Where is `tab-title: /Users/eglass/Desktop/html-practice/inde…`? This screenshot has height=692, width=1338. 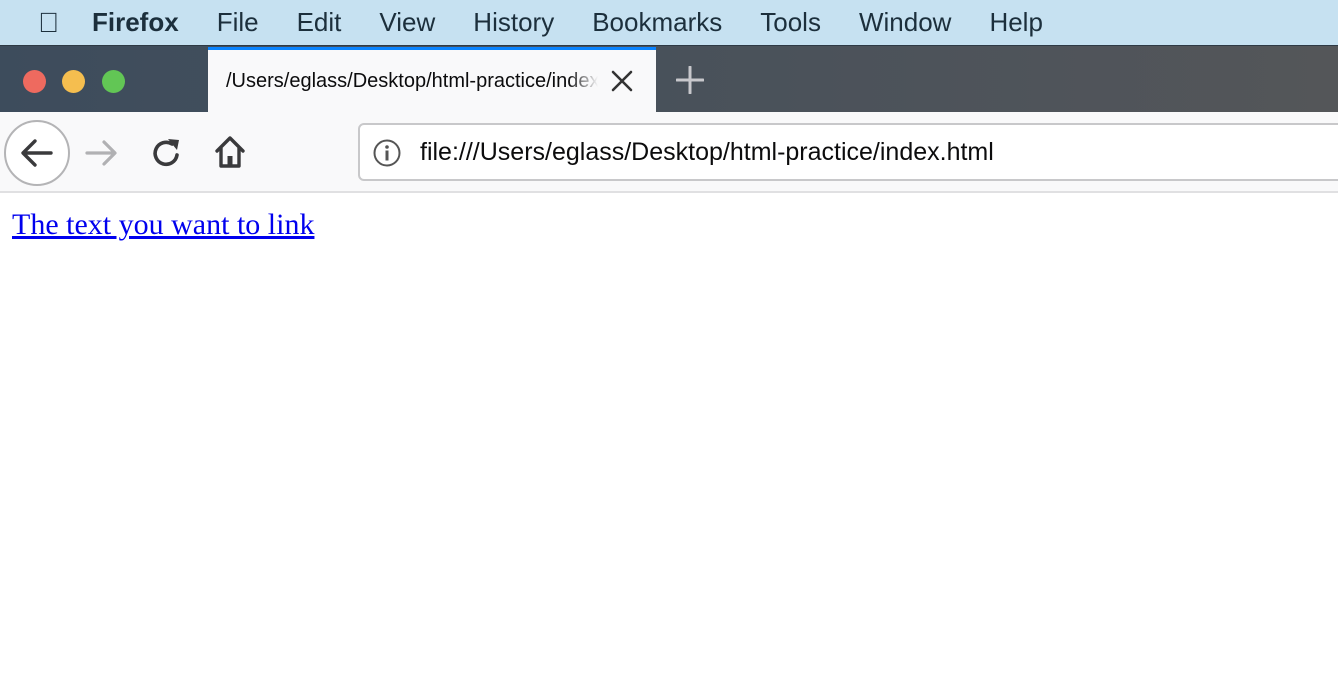
tab-title: /Users/eglass/Desktop/html-practice/inde… is located at coordinates (412, 81).